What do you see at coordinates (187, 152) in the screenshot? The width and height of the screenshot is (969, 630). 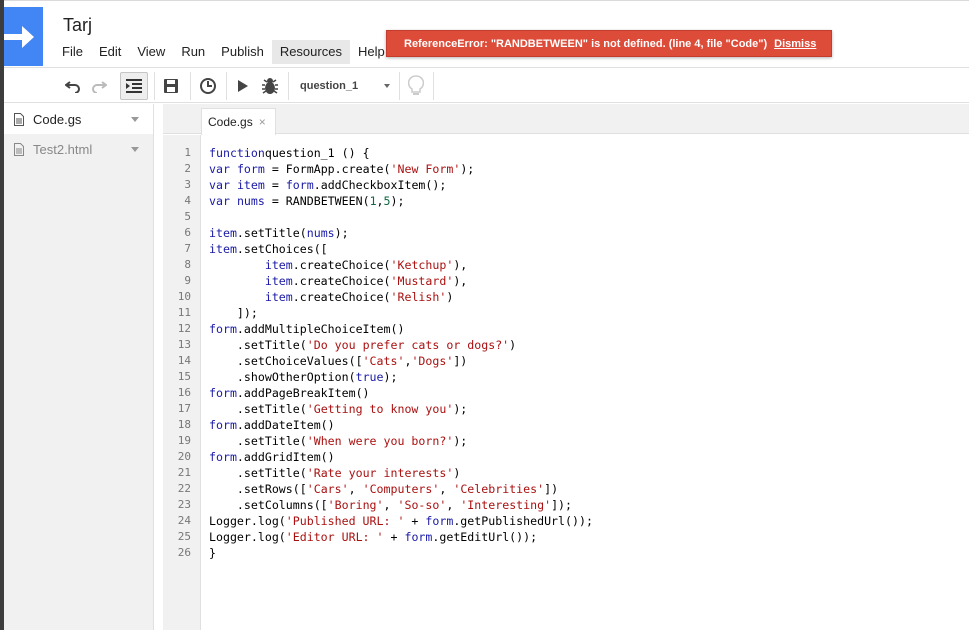 I see `line-number: 1` at bounding box center [187, 152].